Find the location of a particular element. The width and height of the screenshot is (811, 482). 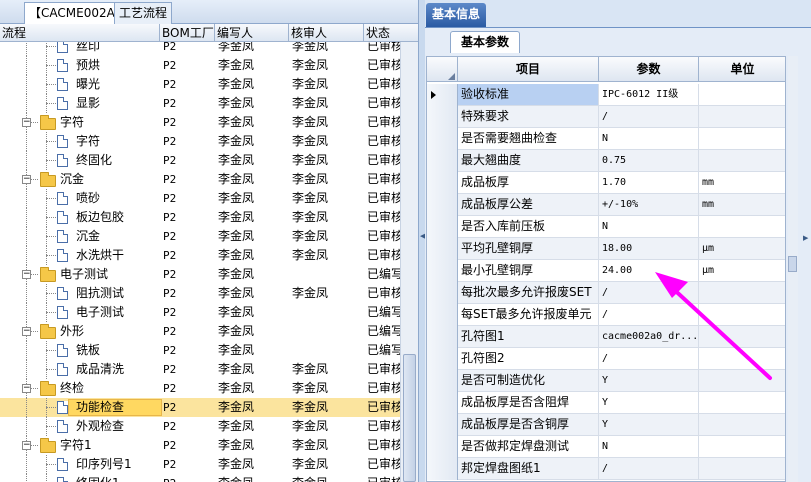

tab-basic-params: 基本参数 is located at coordinates (485, 42).